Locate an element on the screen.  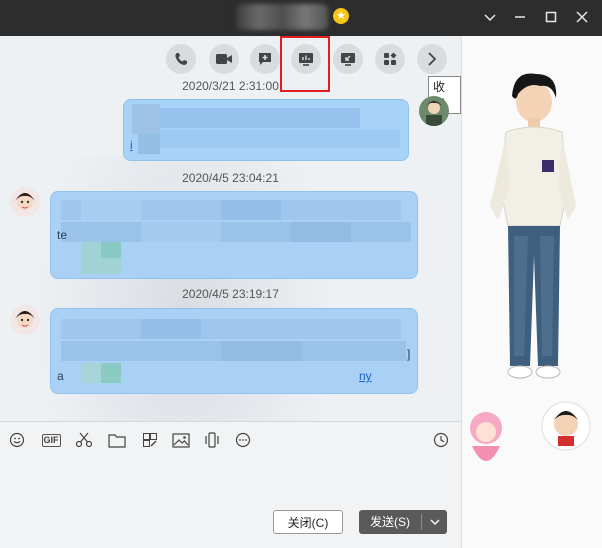
shake-icon is located at coordinates (212, 440).